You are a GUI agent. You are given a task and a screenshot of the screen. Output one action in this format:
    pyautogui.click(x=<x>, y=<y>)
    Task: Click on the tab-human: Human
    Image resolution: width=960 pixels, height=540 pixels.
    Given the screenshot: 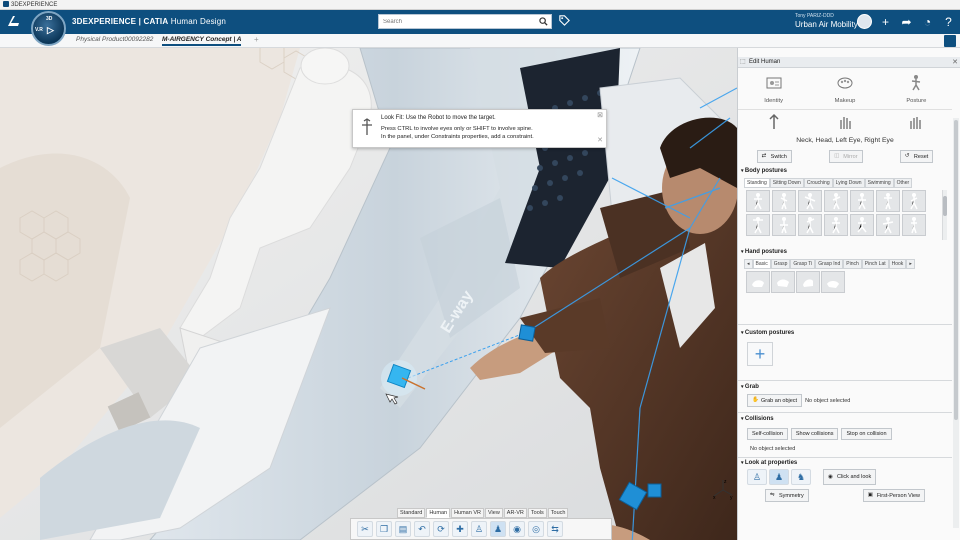 What is the action you would take?
    pyautogui.click(x=438, y=513)
    